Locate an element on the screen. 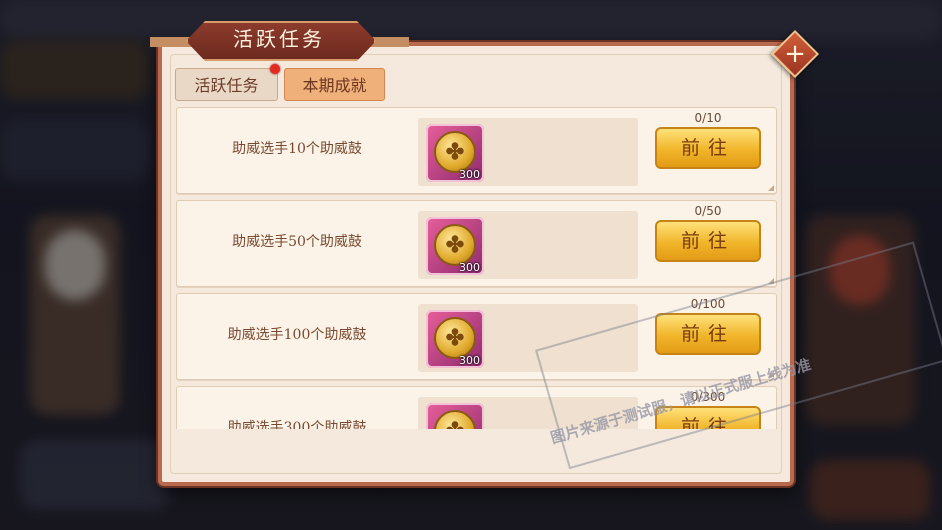 Image resolution: width=942 pixels, height=530 pixels. panel-title: 活跃任务 is located at coordinates (279, 39).